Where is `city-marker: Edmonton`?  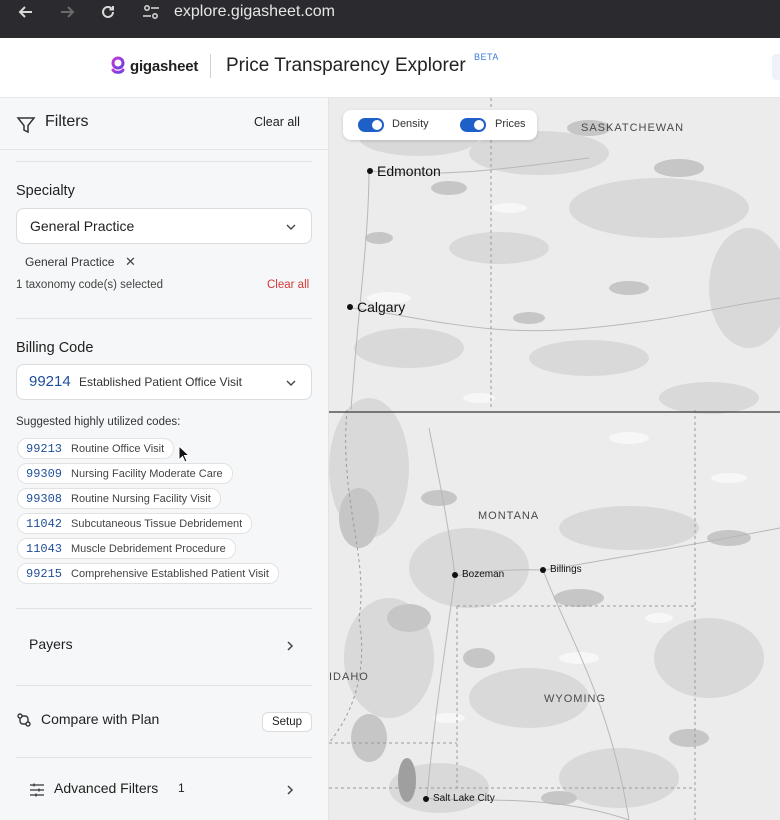
city-marker: Edmonton is located at coordinates (404, 171).